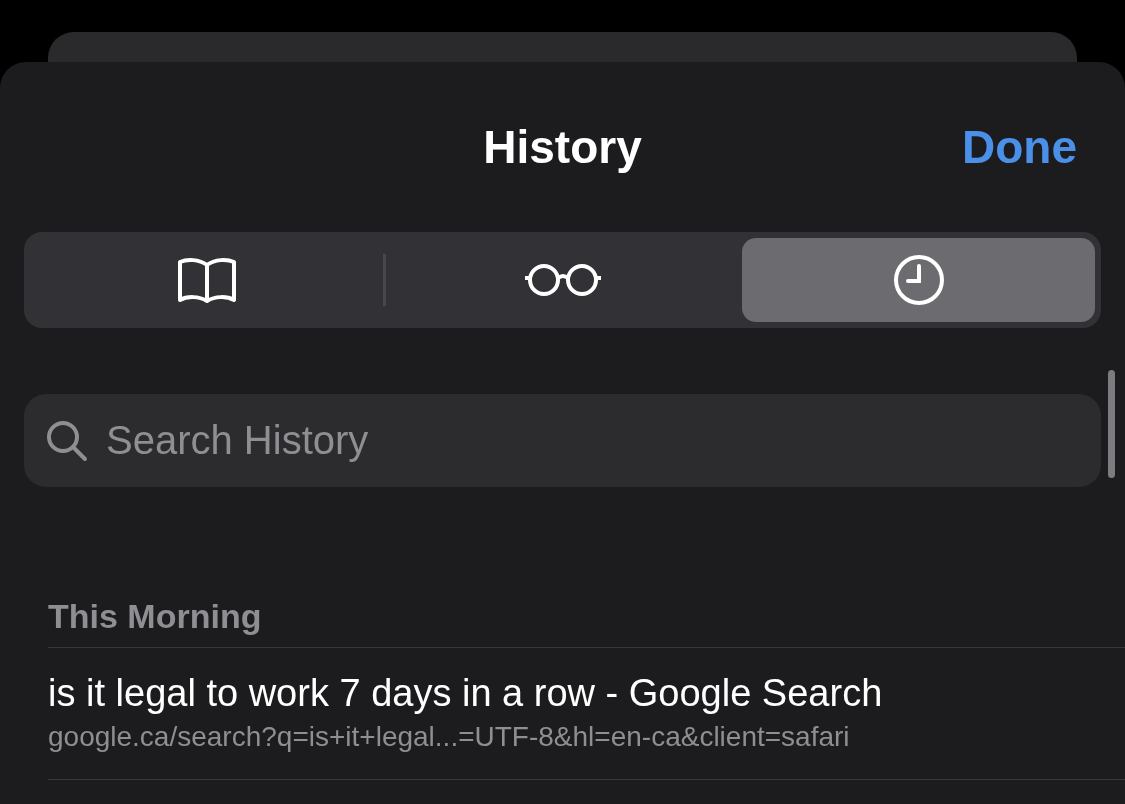  What do you see at coordinates (206, 280) in the screenshot?
I see `book-icon` at bounding box center [206, 280].